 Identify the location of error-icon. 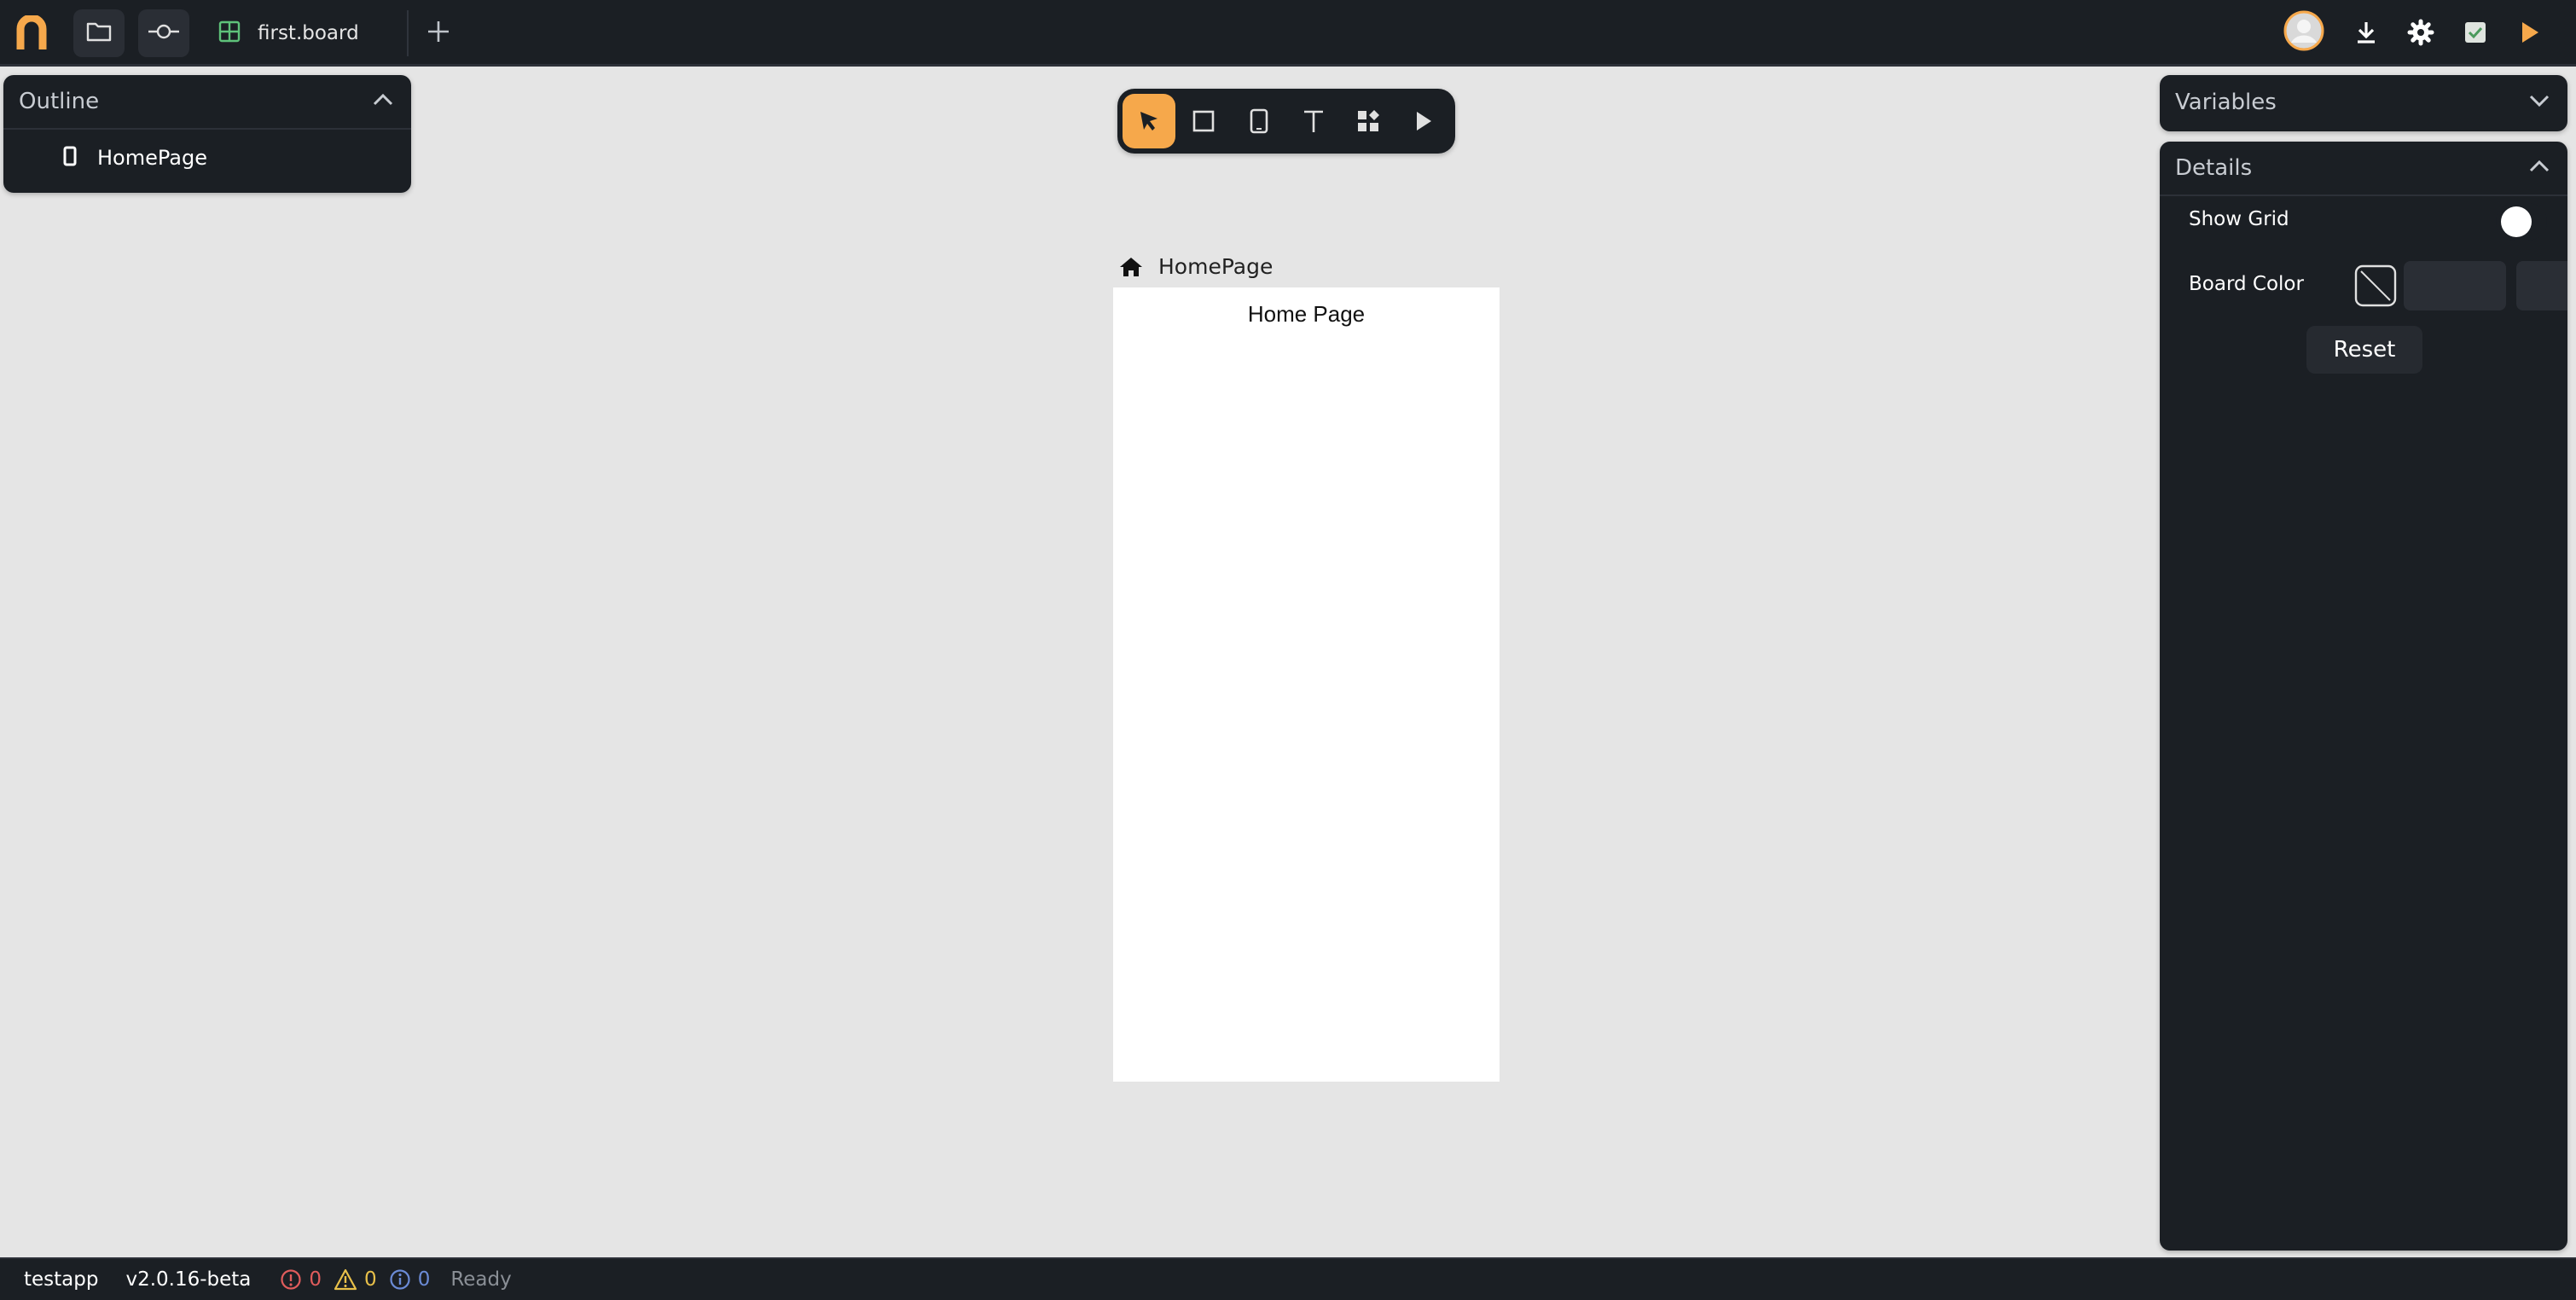
(291, 1279).